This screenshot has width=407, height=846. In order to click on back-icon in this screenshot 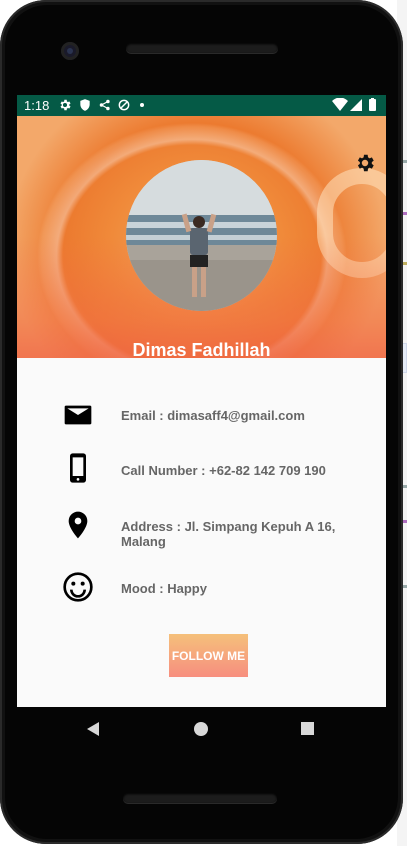, I will do `click(93, 729)`.